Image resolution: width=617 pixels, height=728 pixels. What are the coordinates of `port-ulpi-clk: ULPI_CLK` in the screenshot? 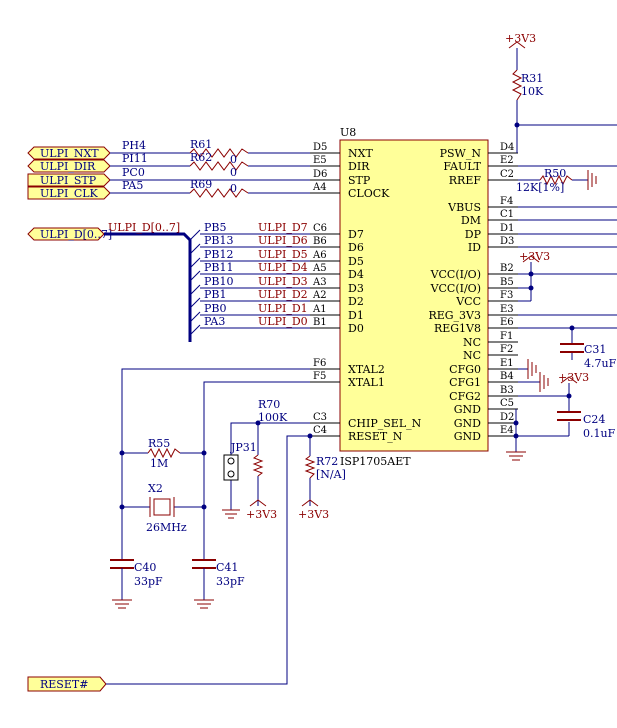 It's located at (69, 193).